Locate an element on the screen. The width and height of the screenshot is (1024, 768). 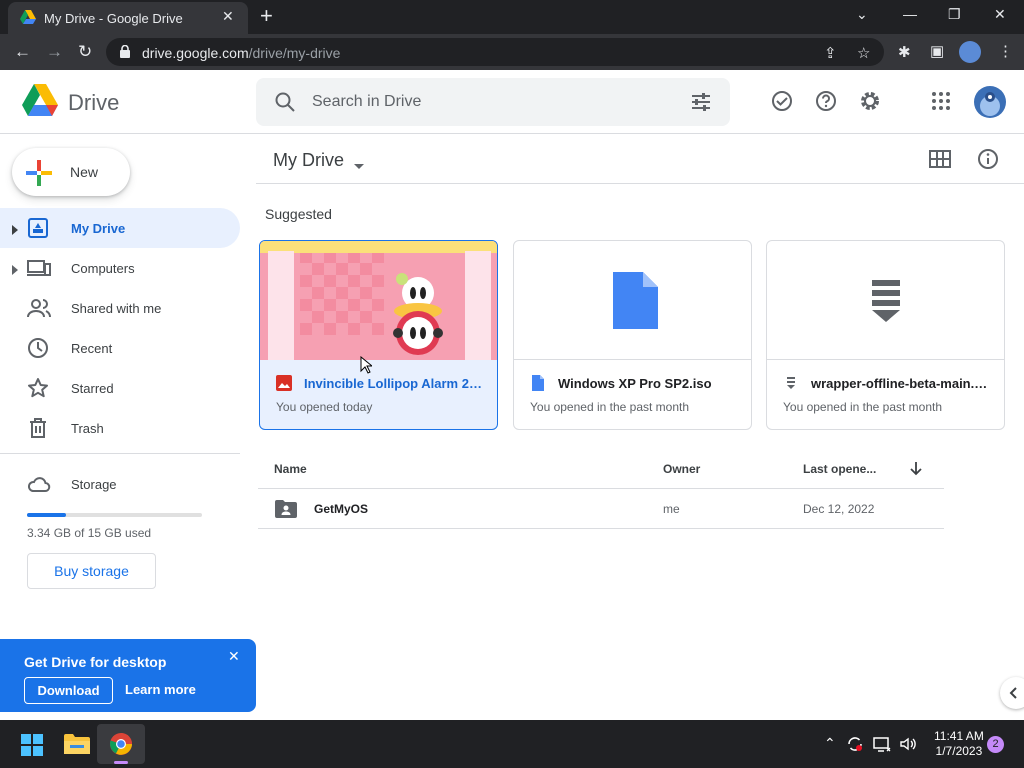
search-input is located at coordinates (492, 102).